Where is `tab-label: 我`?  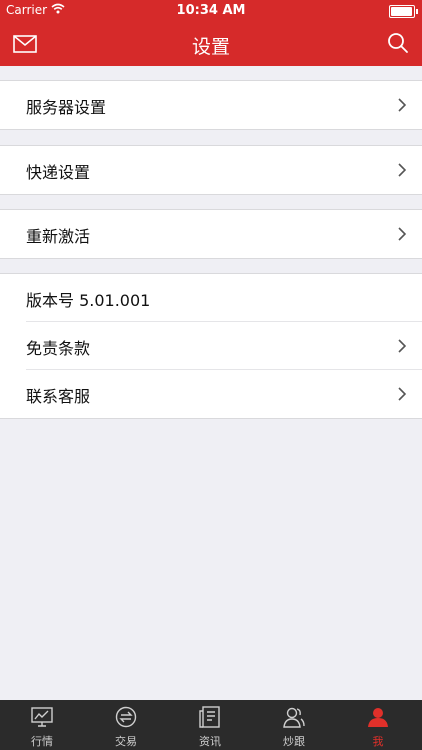 tab-label: 我 is located at coordinates (378, 741).